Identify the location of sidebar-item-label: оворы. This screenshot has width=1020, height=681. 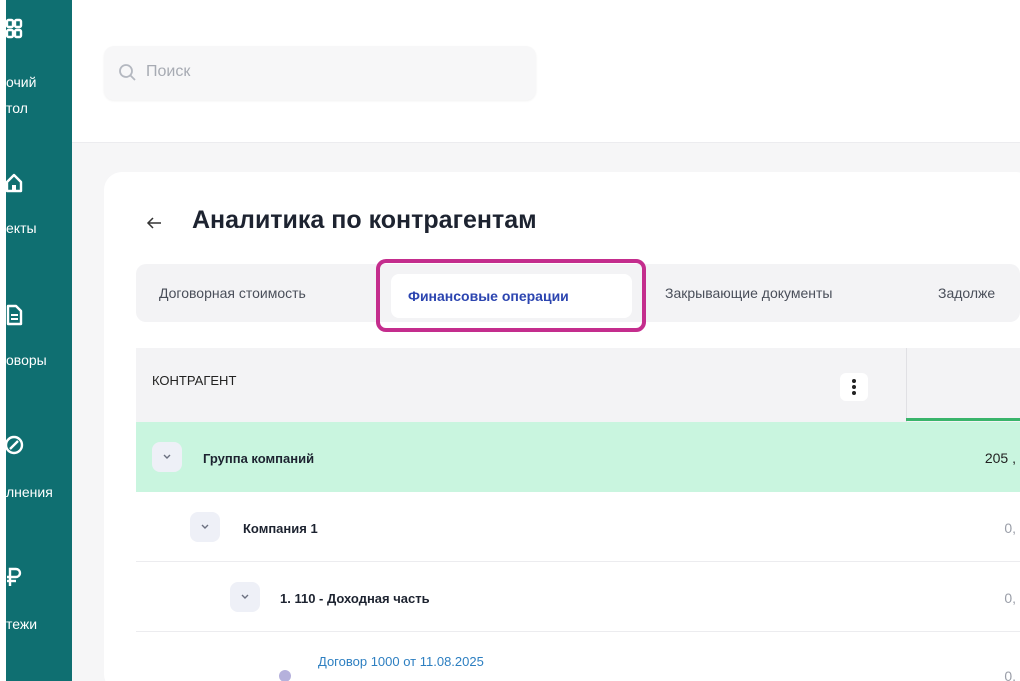
(26, 360).